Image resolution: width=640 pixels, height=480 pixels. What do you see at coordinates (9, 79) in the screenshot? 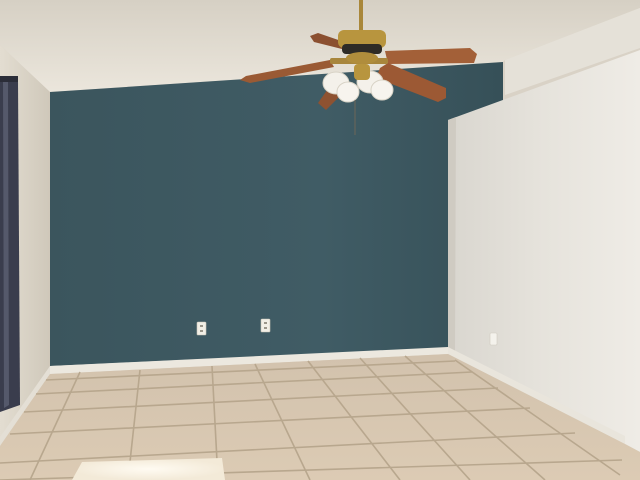
I see `curtain-rod` at bounding box center [9, 79].